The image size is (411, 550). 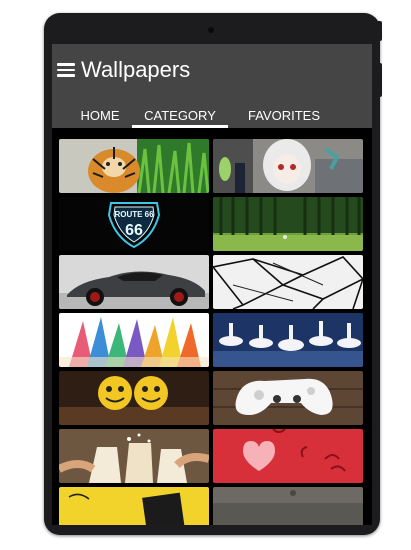 I want to click on app-title: Wallpapers, so click(x=136, y=69).